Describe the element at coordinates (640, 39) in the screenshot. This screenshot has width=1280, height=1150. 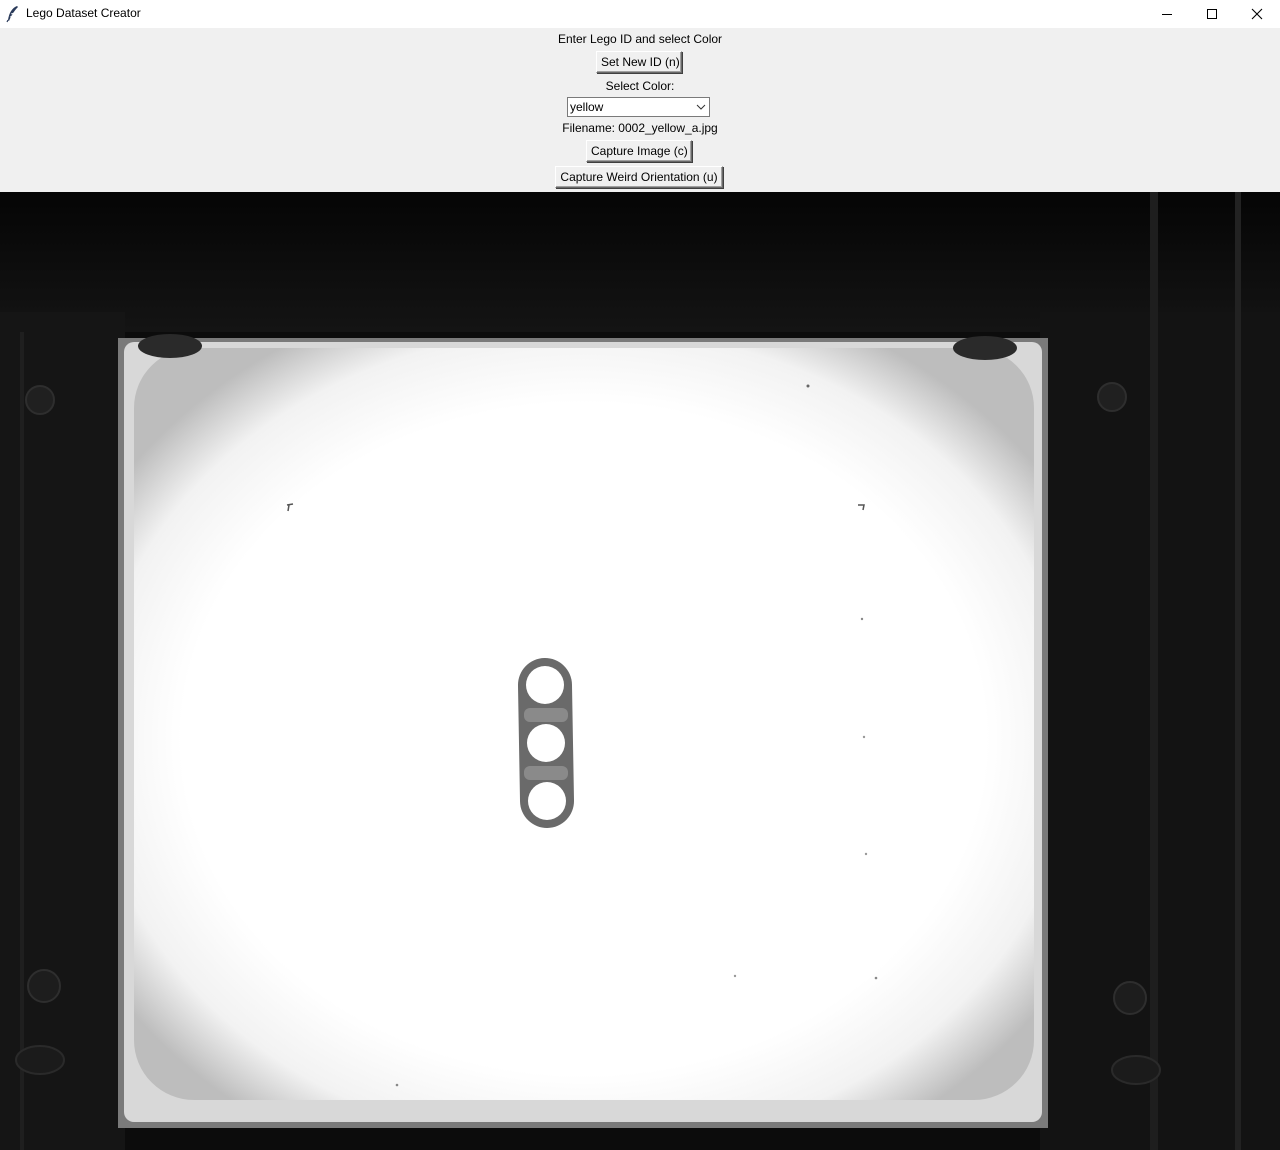
I see `instruction-label: Enter Lego ID and select Color` at that location.